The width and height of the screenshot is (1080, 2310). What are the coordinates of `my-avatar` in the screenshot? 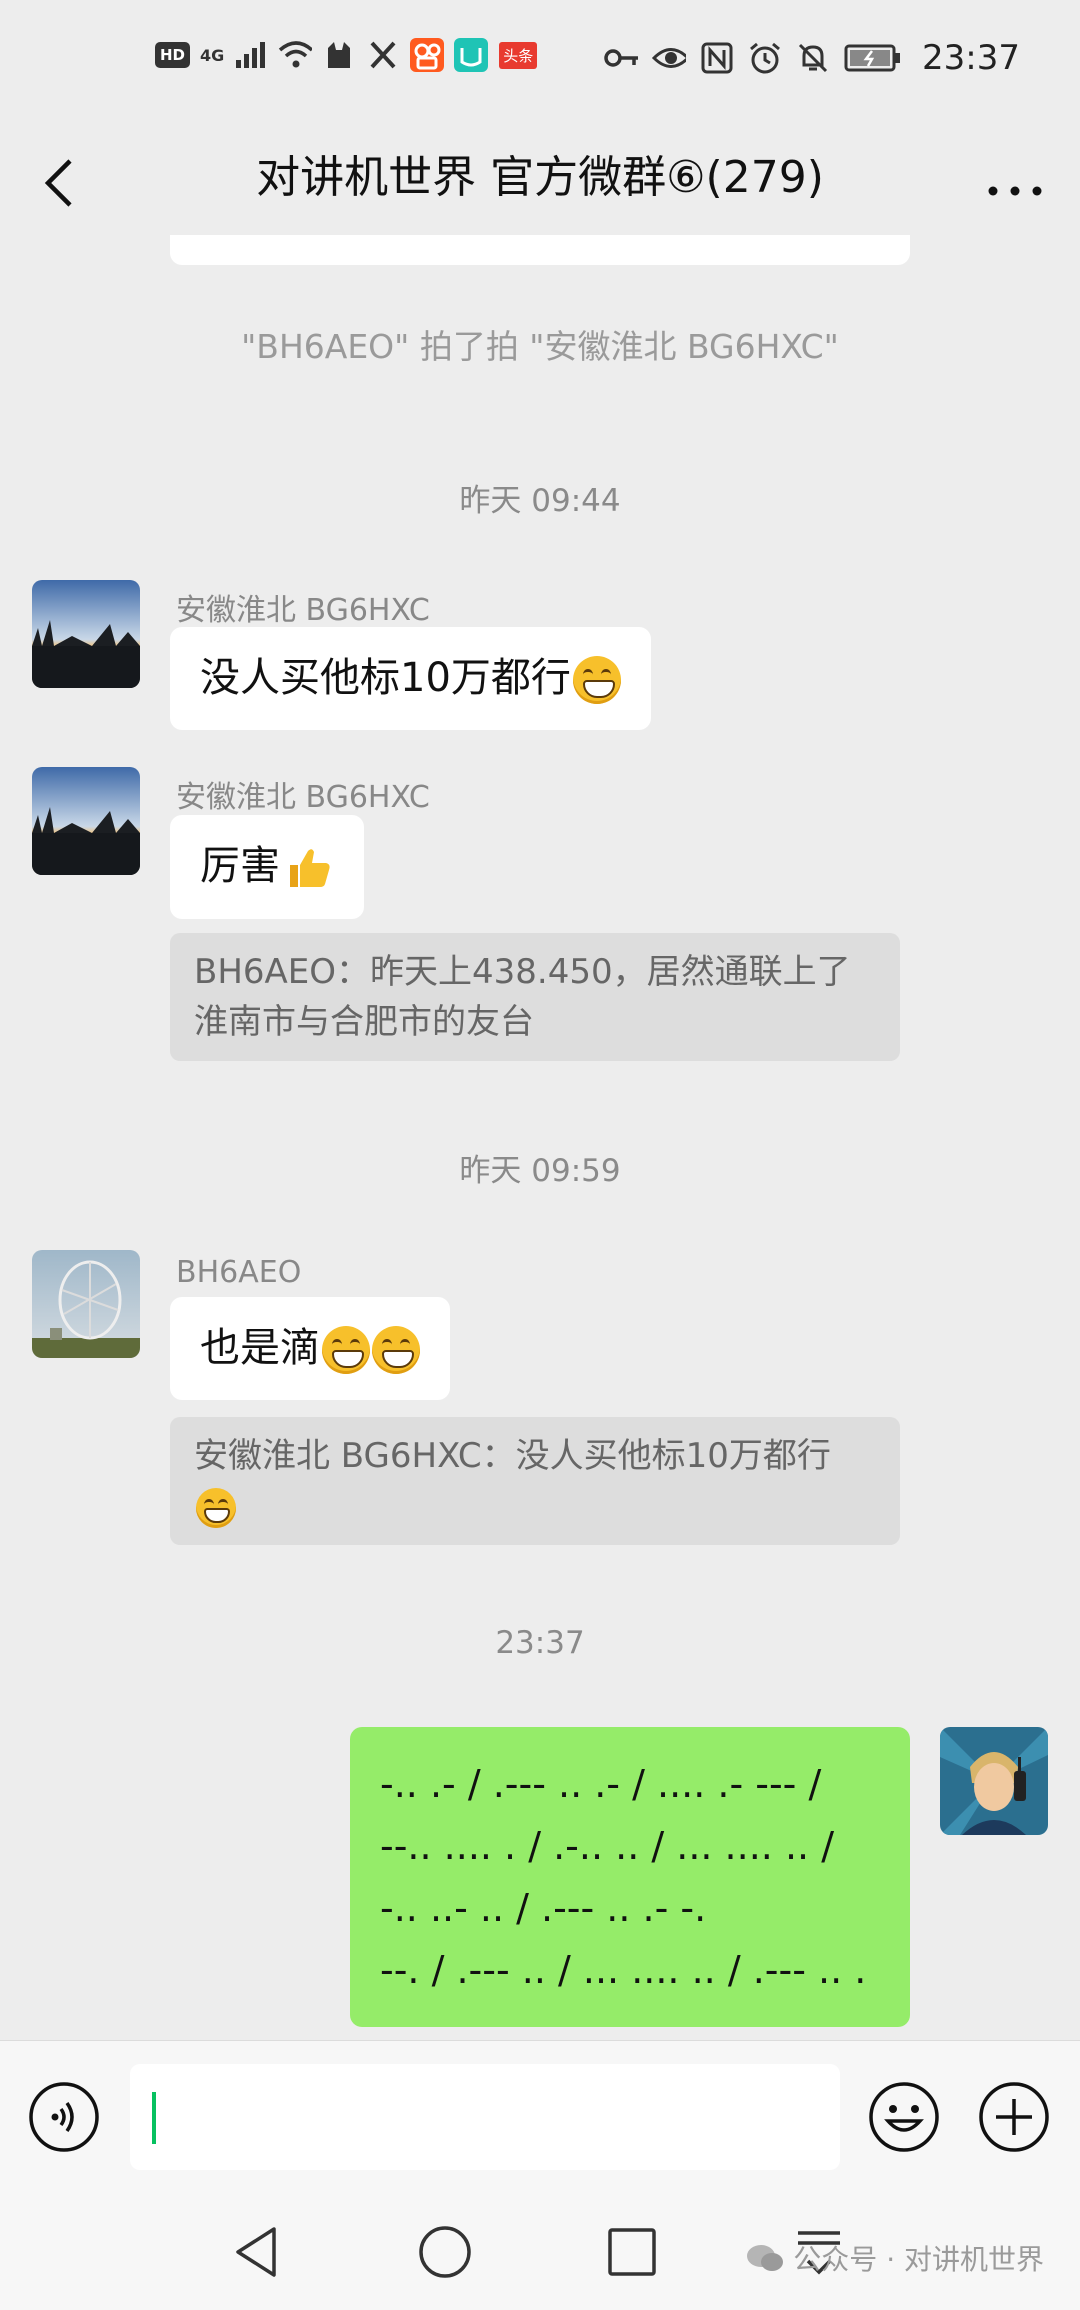 It's located at (994, 1781).